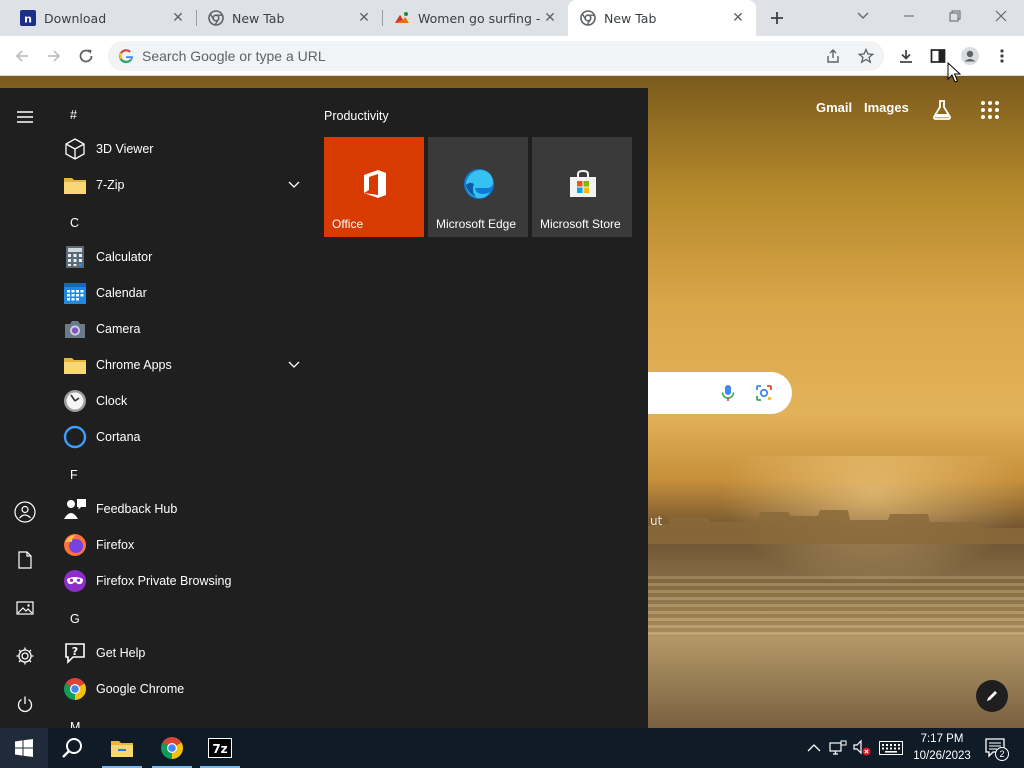 The image size is (1024, 768). I want to click on section-header-f: F, so click(74, 475).